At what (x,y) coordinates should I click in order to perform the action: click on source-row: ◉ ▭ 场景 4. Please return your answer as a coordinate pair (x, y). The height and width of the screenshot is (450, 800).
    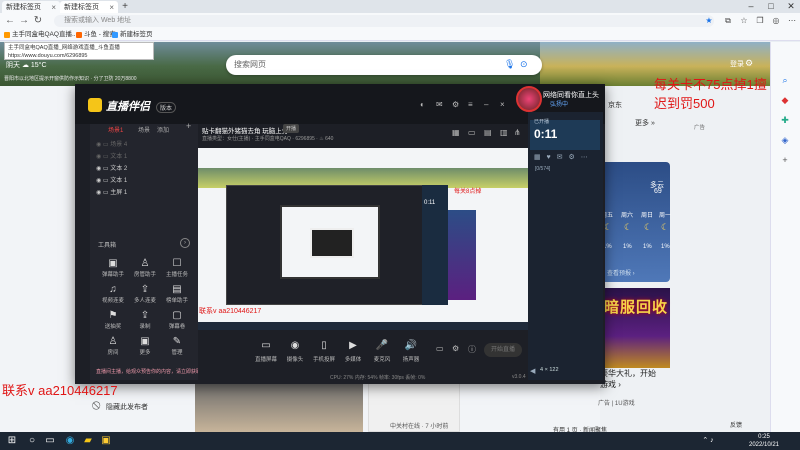
    Looking at the image, I should click on (111, 143).